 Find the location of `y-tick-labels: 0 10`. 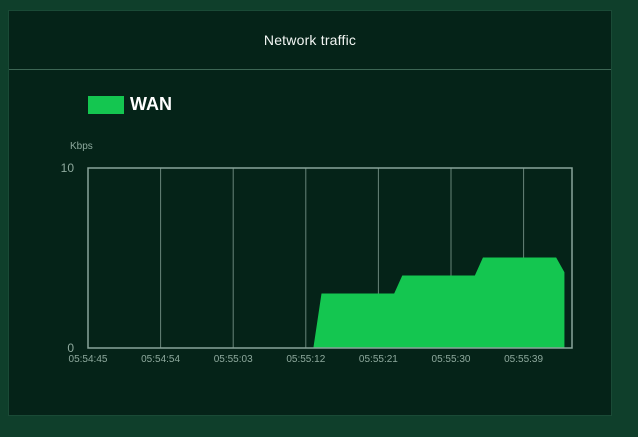

y-tick-labels: 0 10 is located at coordinates (68, 258).